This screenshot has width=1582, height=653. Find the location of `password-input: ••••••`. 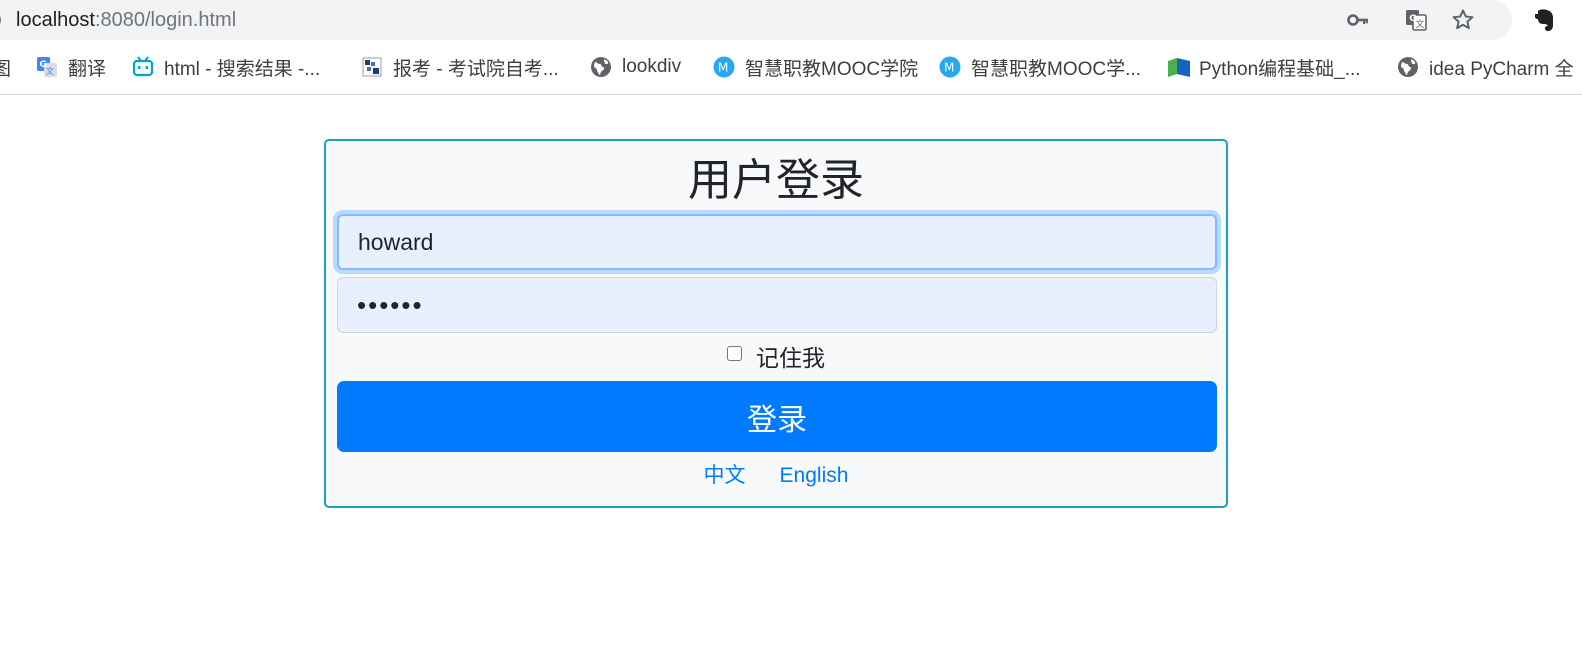

password-input: •••••• is located at coordinates (777, 305).